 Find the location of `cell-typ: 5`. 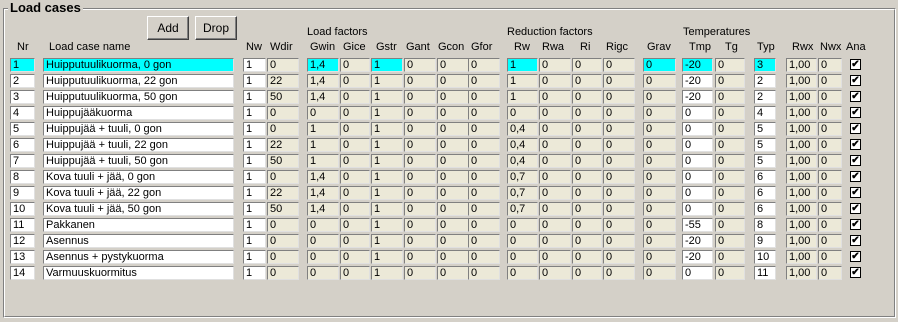

cell-typ: 5 is located at coordinates (765, 145).